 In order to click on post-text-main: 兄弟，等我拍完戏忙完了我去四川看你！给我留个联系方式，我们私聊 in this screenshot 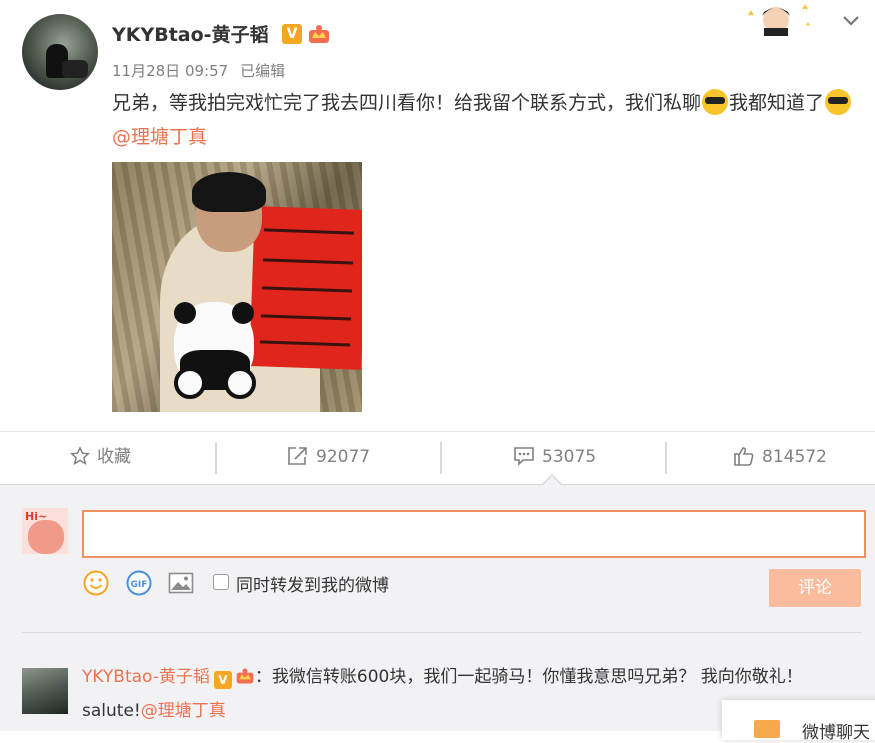, I will do `click(407, 103)`.